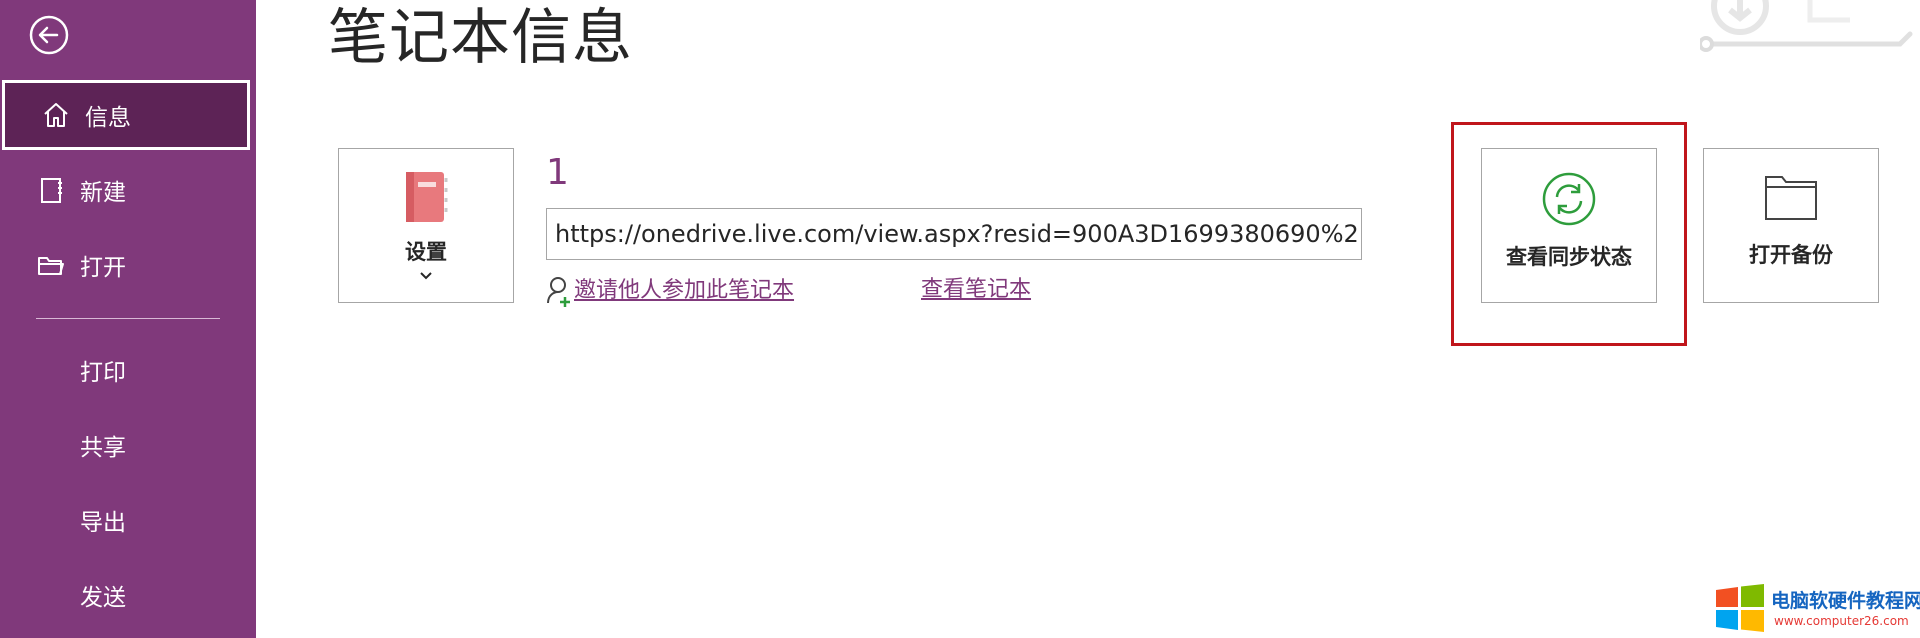  I want to click on backstage-sidebar: 信息 新建 打开 打印 共享 导出 发送, so click(128, 319).